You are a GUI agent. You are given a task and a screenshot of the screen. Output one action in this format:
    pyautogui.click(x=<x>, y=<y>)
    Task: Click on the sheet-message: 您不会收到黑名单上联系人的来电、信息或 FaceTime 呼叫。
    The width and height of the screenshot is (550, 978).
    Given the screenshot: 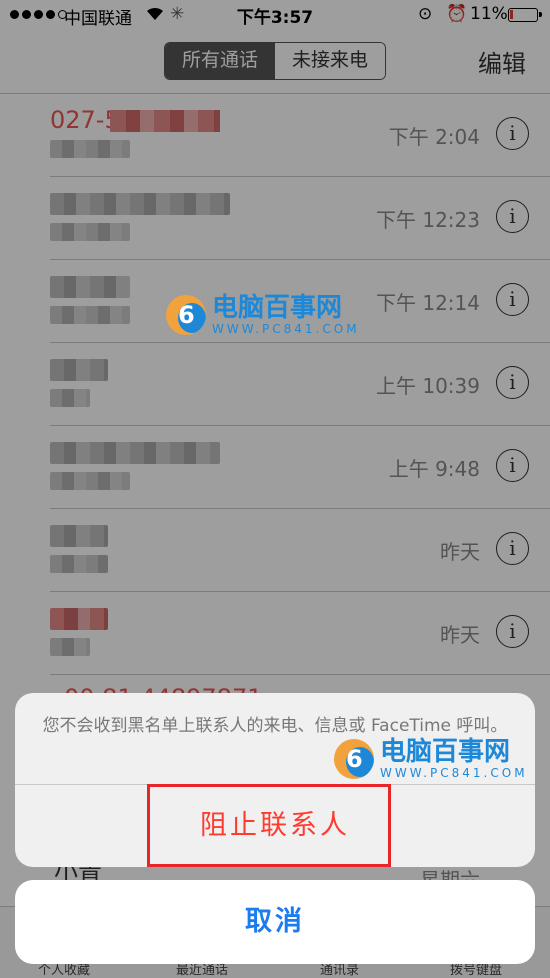 What is the action you would take?
    pyautogui.click(x=275, y=726)
    